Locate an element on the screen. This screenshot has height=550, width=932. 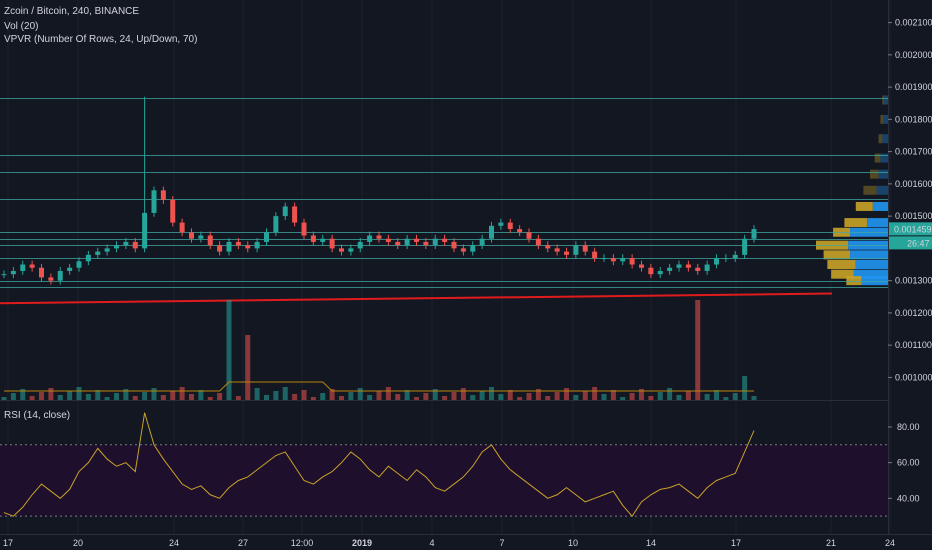
time-tick-label: 21 is located at coordinates (831, 543).